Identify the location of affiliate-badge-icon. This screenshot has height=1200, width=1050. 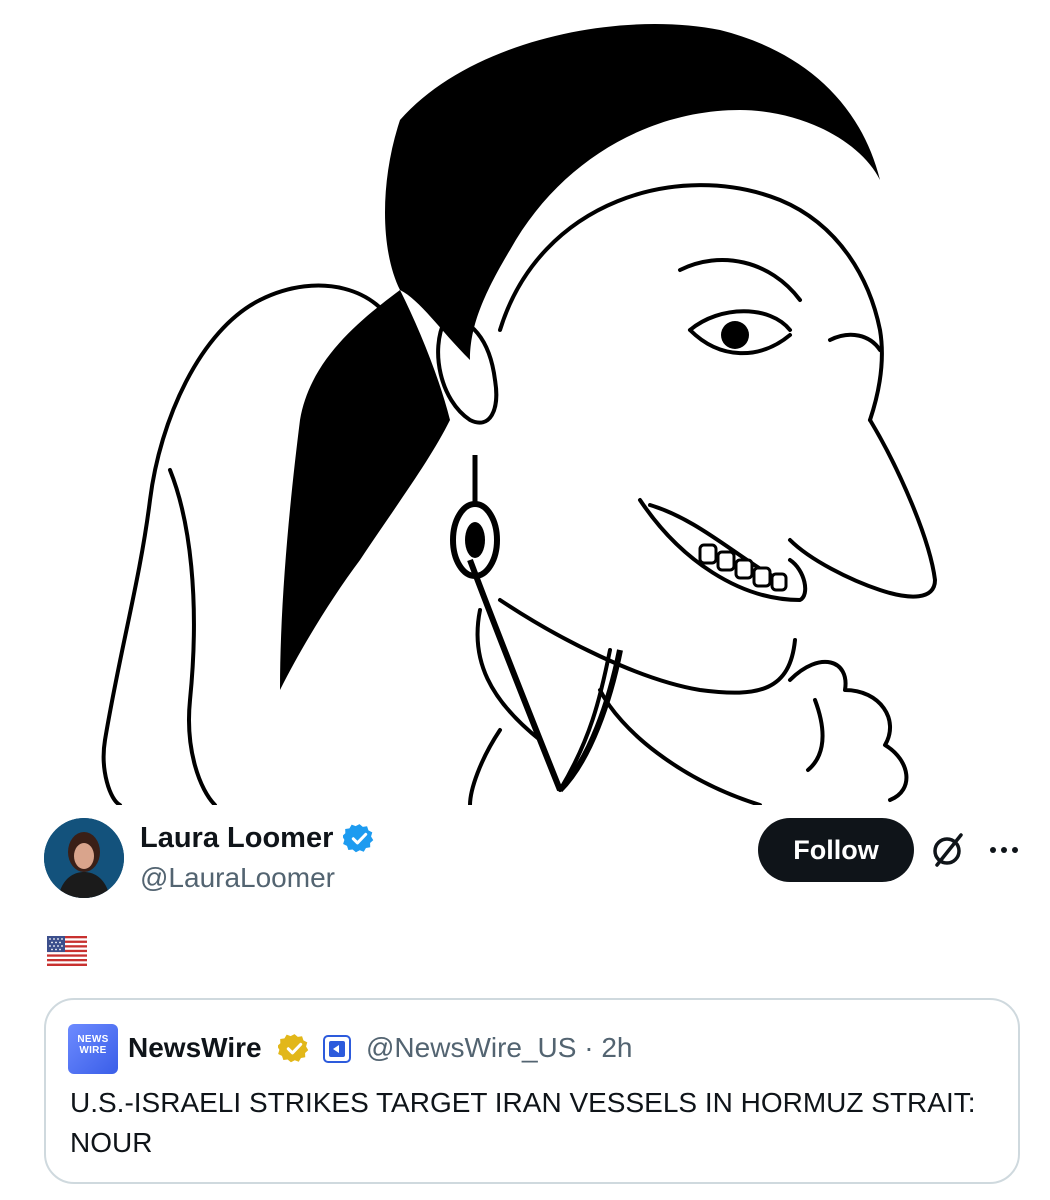
(337, 1049).